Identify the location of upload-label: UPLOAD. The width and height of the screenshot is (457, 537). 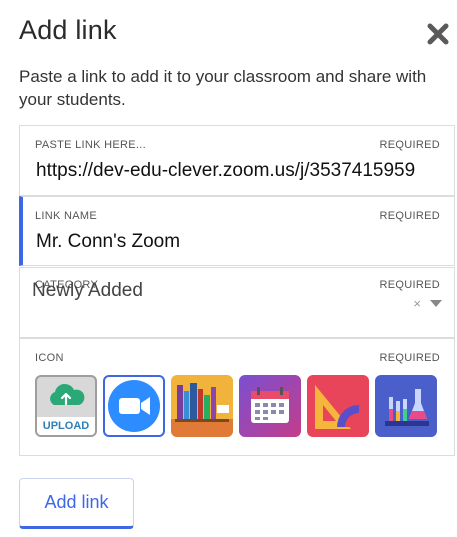
(66, 426).